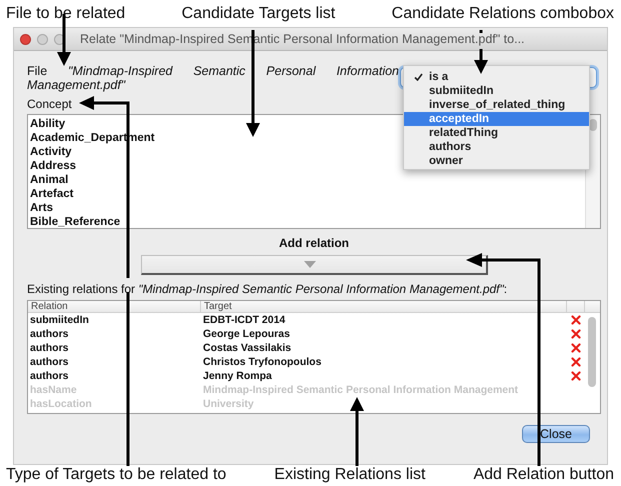 The width and height of the screenshot is (621, 486). What do you see at coordinates (496, 161) in the screenshot?
I see `relation-option: owner` at bounding box center [496, 161].